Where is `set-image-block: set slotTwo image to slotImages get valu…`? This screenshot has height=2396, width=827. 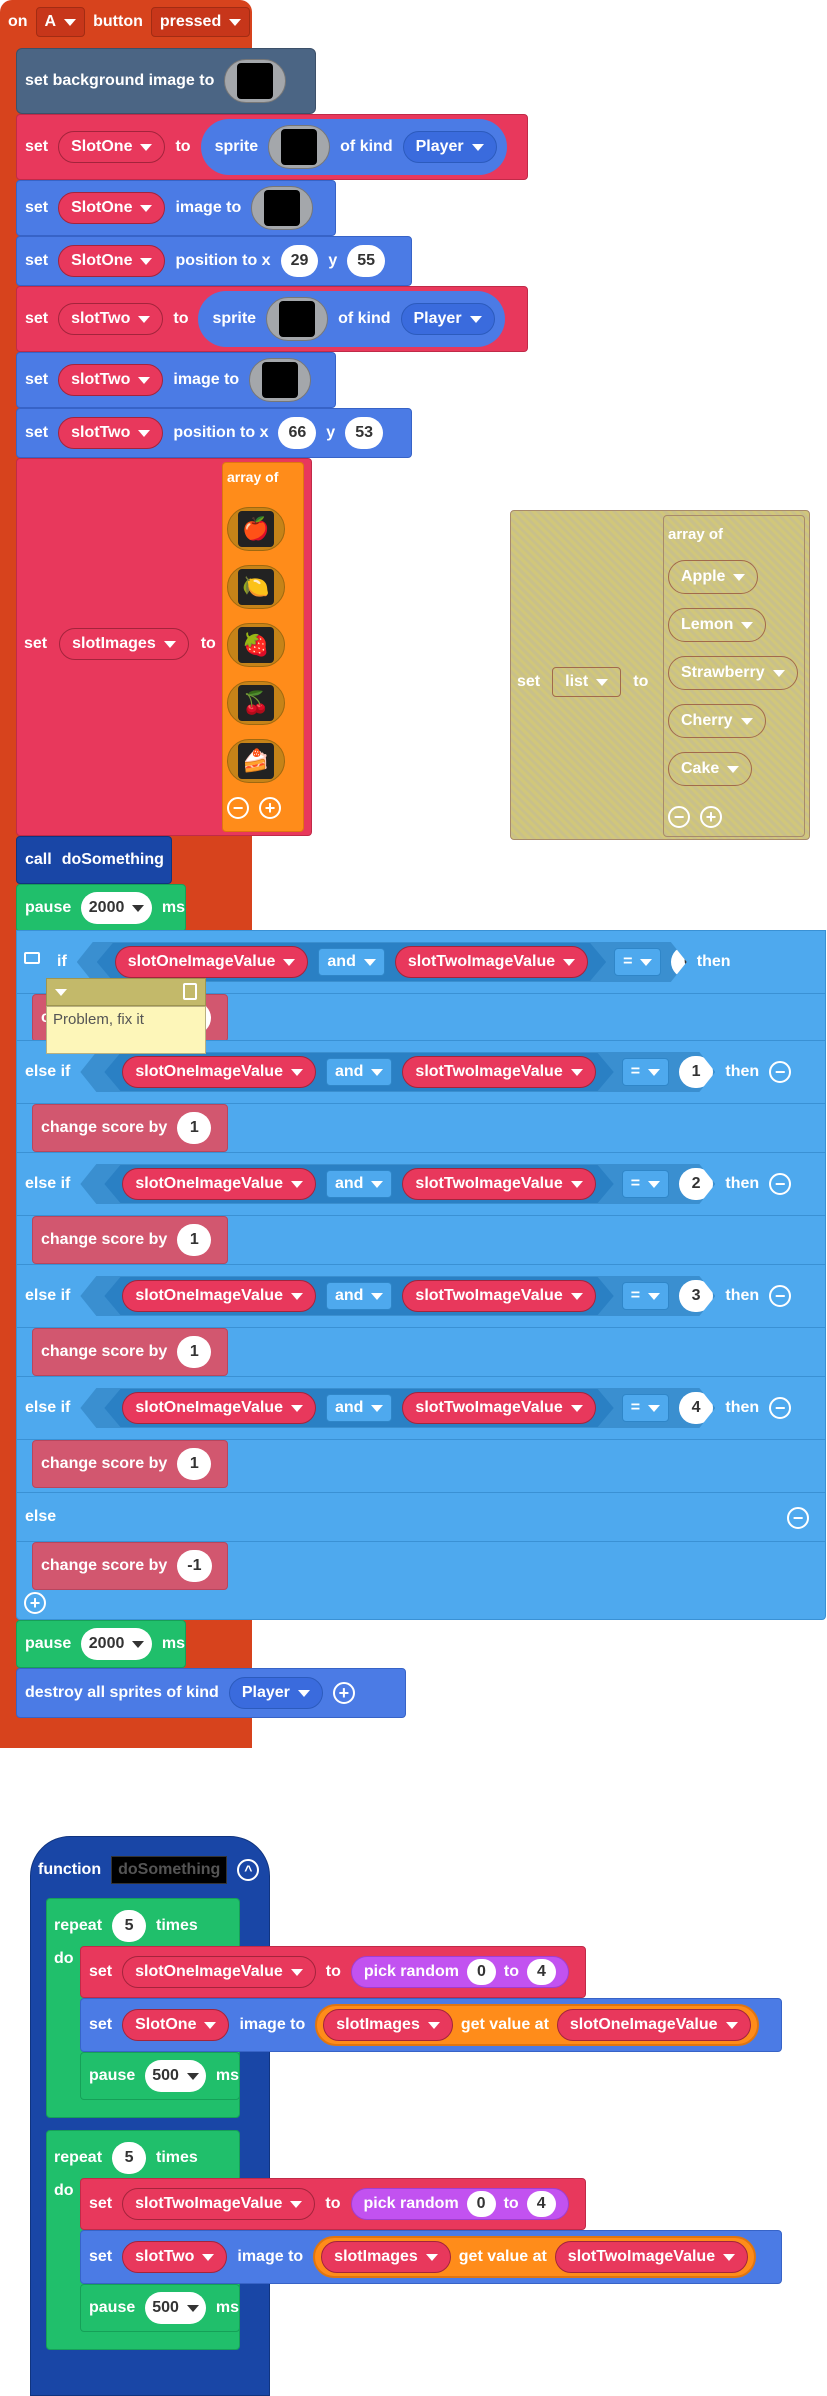 set-image-block: set slotTwo image to slotImages get valu… is located at coordinates (431, 2257).